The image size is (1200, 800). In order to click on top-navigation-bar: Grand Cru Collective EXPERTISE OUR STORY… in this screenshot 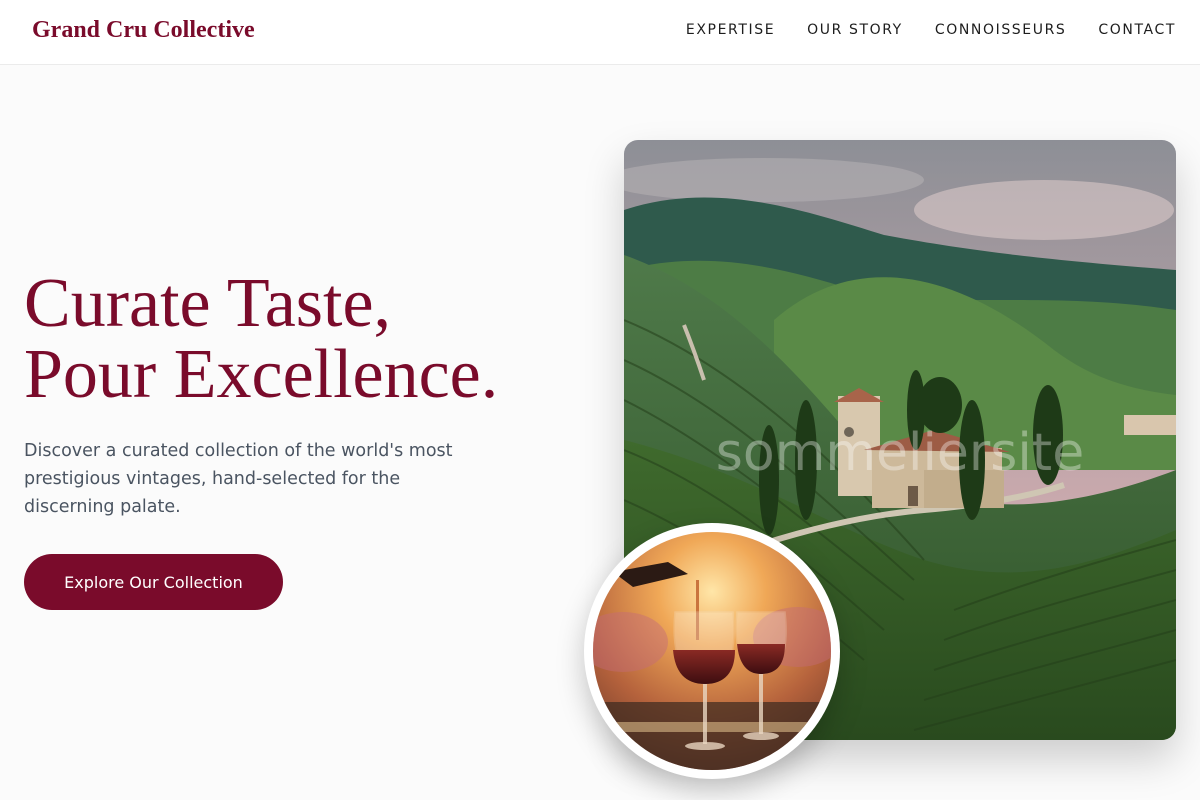, I will do `click(600, 32)`.